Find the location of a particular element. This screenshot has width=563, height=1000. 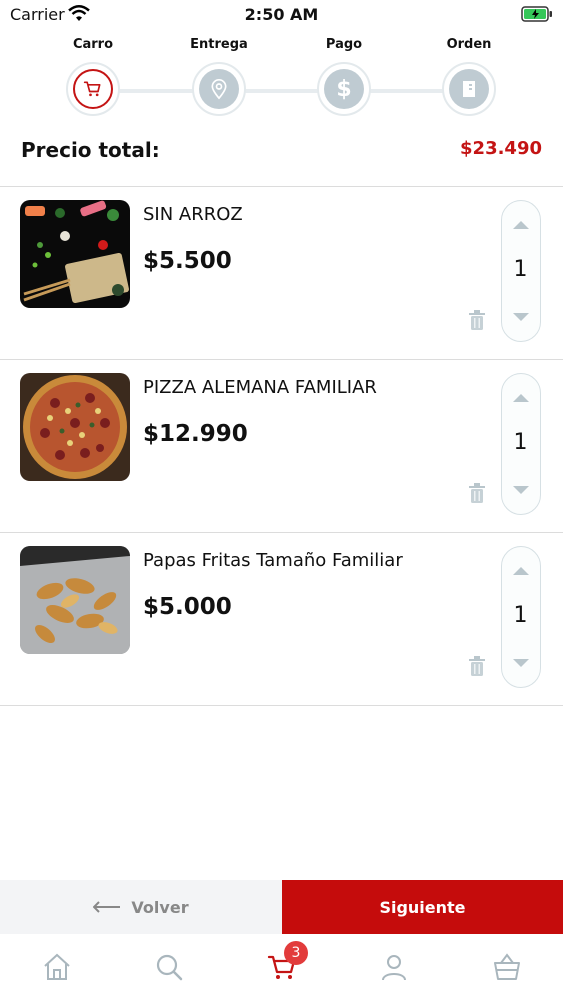

total-price-row: Precio total: $23.490 is located at coordinates (281, 153).